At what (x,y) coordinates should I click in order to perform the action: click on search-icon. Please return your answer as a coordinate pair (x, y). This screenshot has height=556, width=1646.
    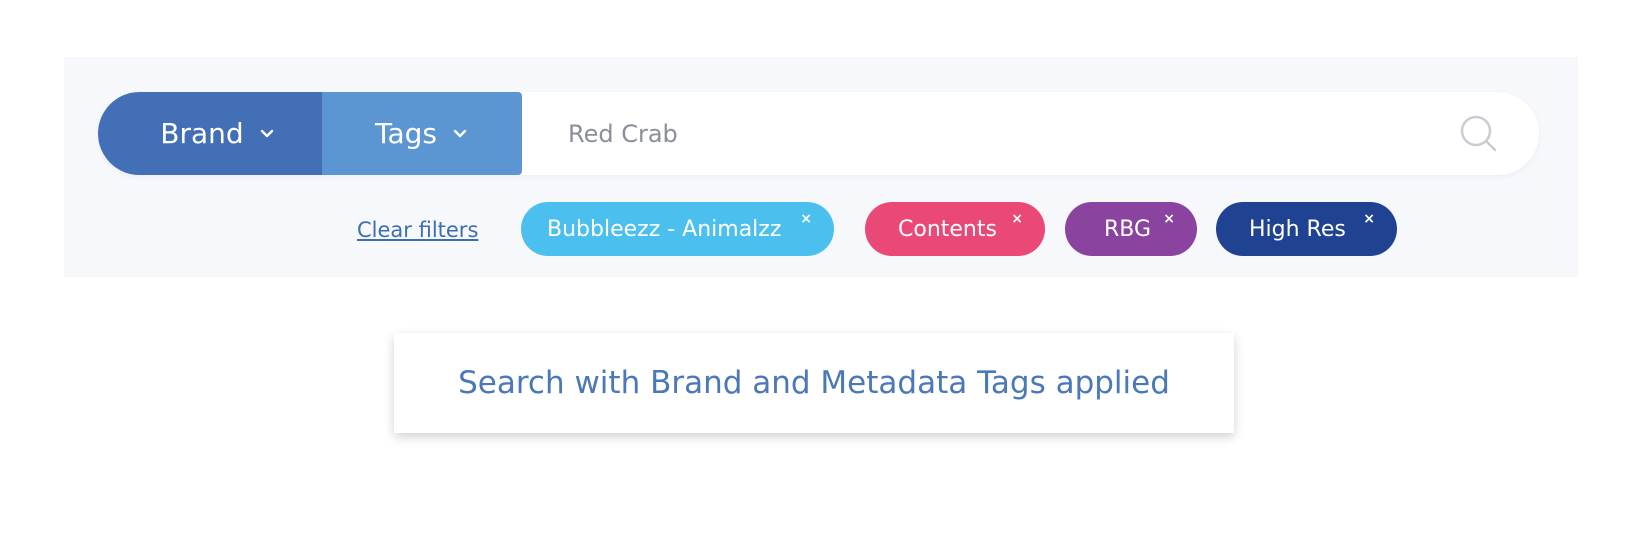
    Looking at the image, I should click on (1478, 133).